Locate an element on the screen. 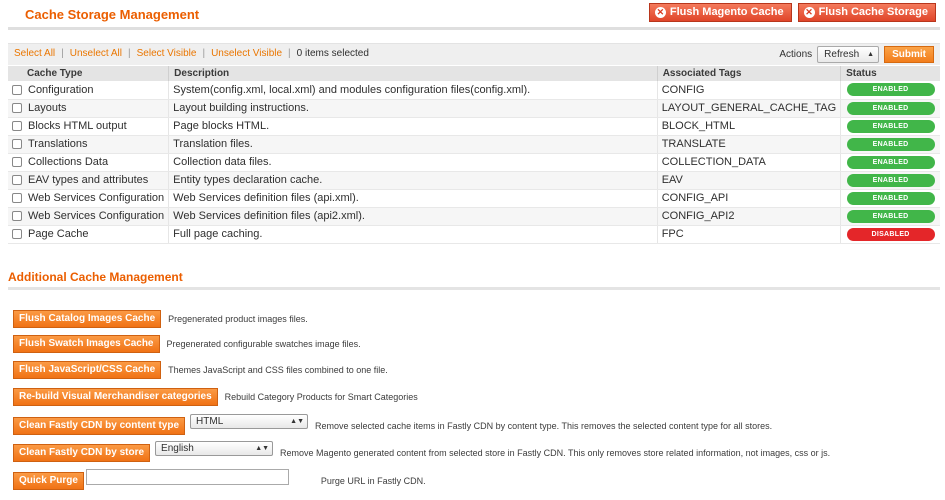 The image size is (945, 500). cache-type-label: Collections Data is located at coordinates (68, 162).